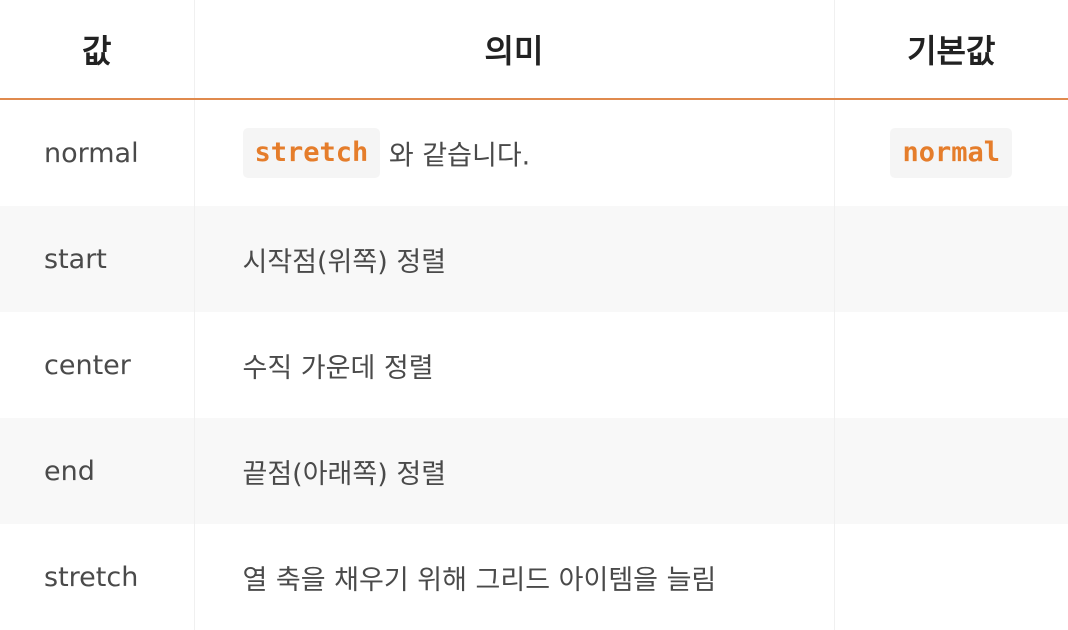  What do you see at coordinates (97, 577) in the screenshot?
I see `value-cell: stretch` at bounding box center [97, 577].